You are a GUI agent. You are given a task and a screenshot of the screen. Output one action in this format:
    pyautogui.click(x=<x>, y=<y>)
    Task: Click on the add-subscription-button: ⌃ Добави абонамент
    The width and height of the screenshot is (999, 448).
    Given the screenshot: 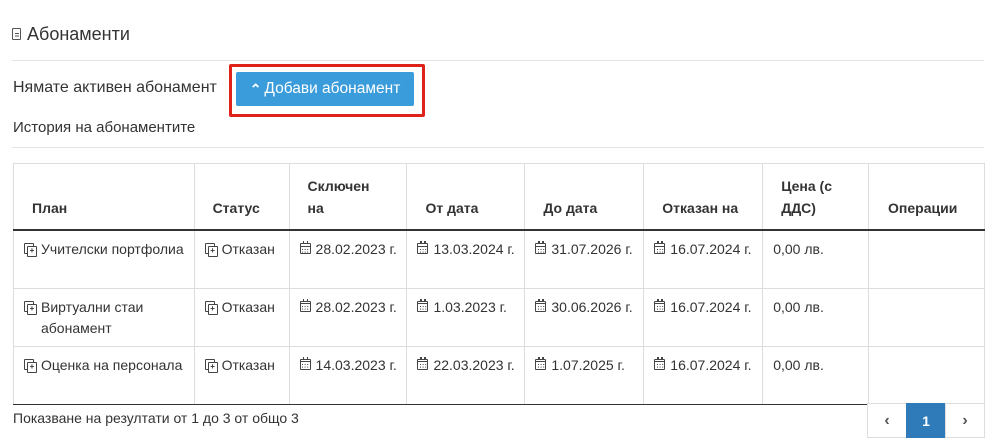 What is the action you would take?
    pyautogui.click(x=325, y=89)
    